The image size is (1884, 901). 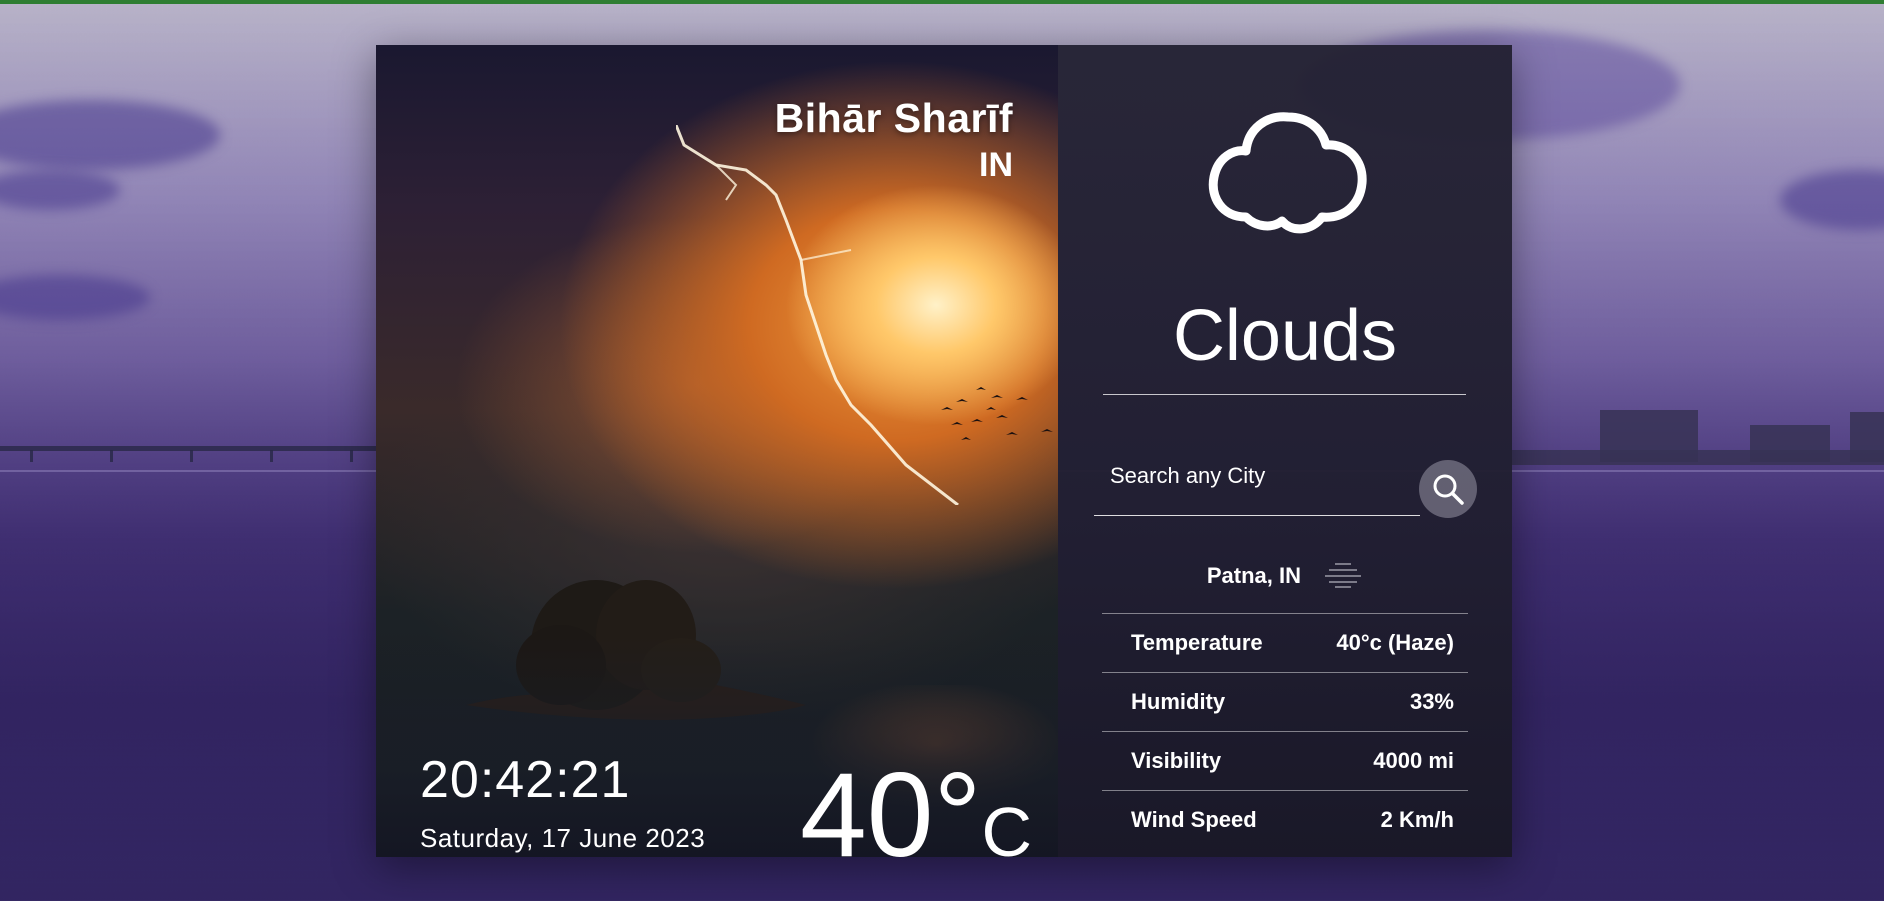 What do you see at coordinates (1285, 819) in the screenshot?
I see `detail-row-wind-speed: Wind Speed 2 Km/h` at bounding box center [1285, 819].